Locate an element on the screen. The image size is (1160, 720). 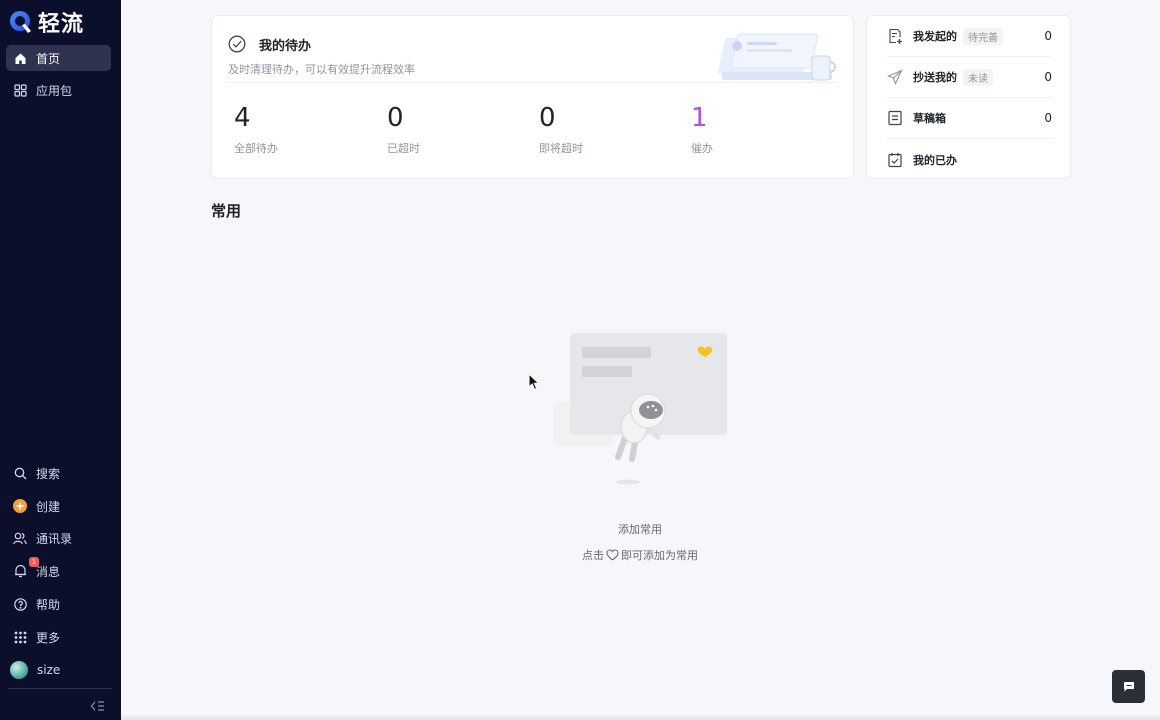
status-badge: 未读 is located at coordinates (978, 77).